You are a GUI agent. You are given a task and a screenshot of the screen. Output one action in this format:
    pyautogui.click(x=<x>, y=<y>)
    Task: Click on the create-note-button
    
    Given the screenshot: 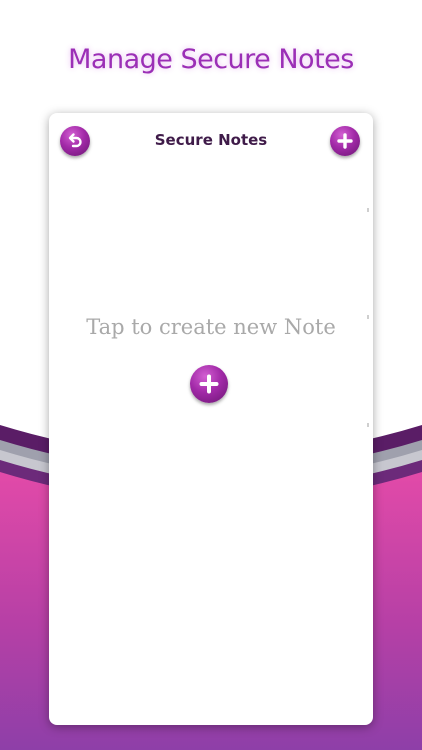 What is the action you would take?
    pyautogui.click(x=209, y=384)
    